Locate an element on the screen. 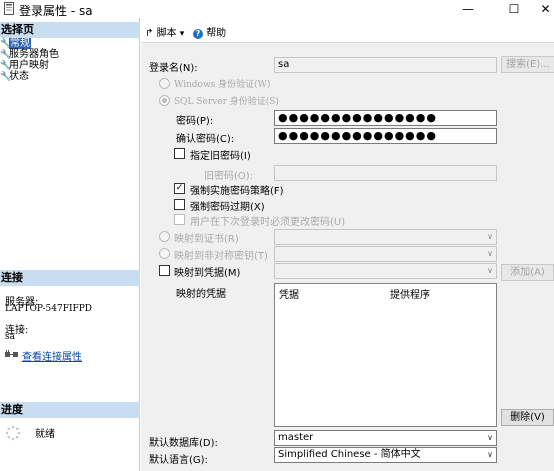 The width and height of the screenshot is (554, 471). credential-combo: ∨ is located at coordinates (385, 271).